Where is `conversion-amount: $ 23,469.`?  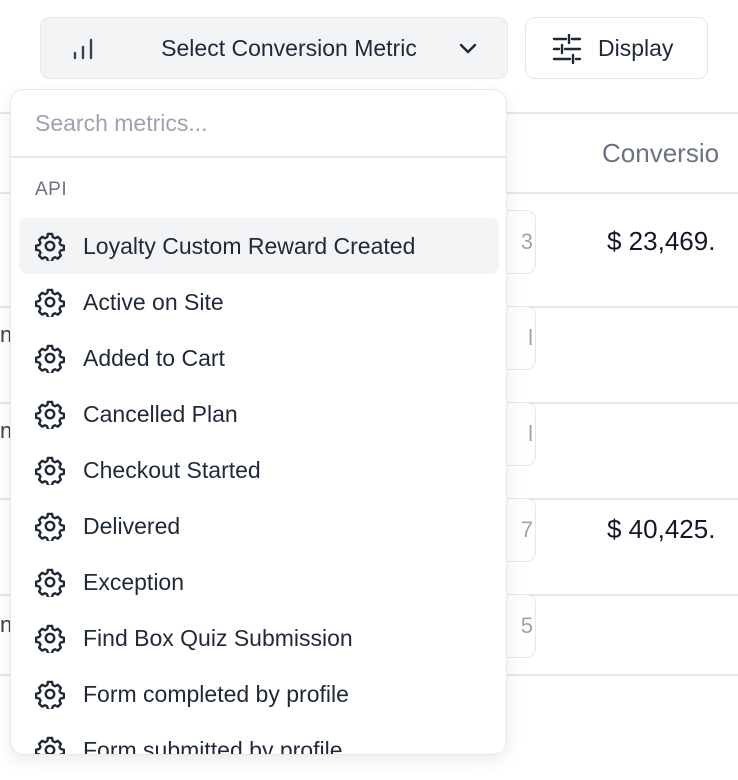 conversion-amount: $ 23,469. is located at coordinates (661, 241).